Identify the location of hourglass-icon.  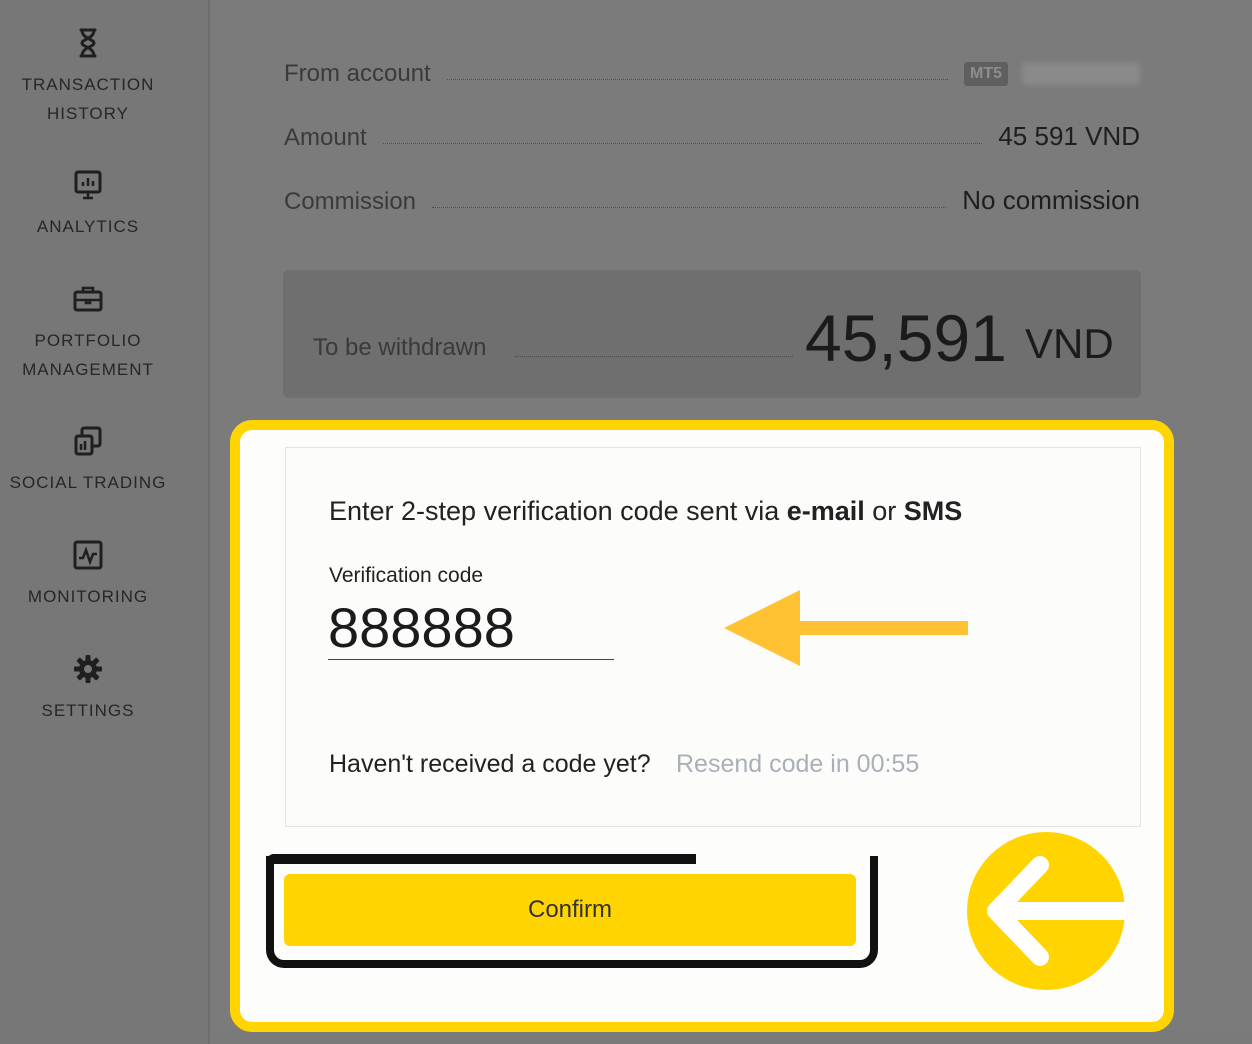
(88, 43).